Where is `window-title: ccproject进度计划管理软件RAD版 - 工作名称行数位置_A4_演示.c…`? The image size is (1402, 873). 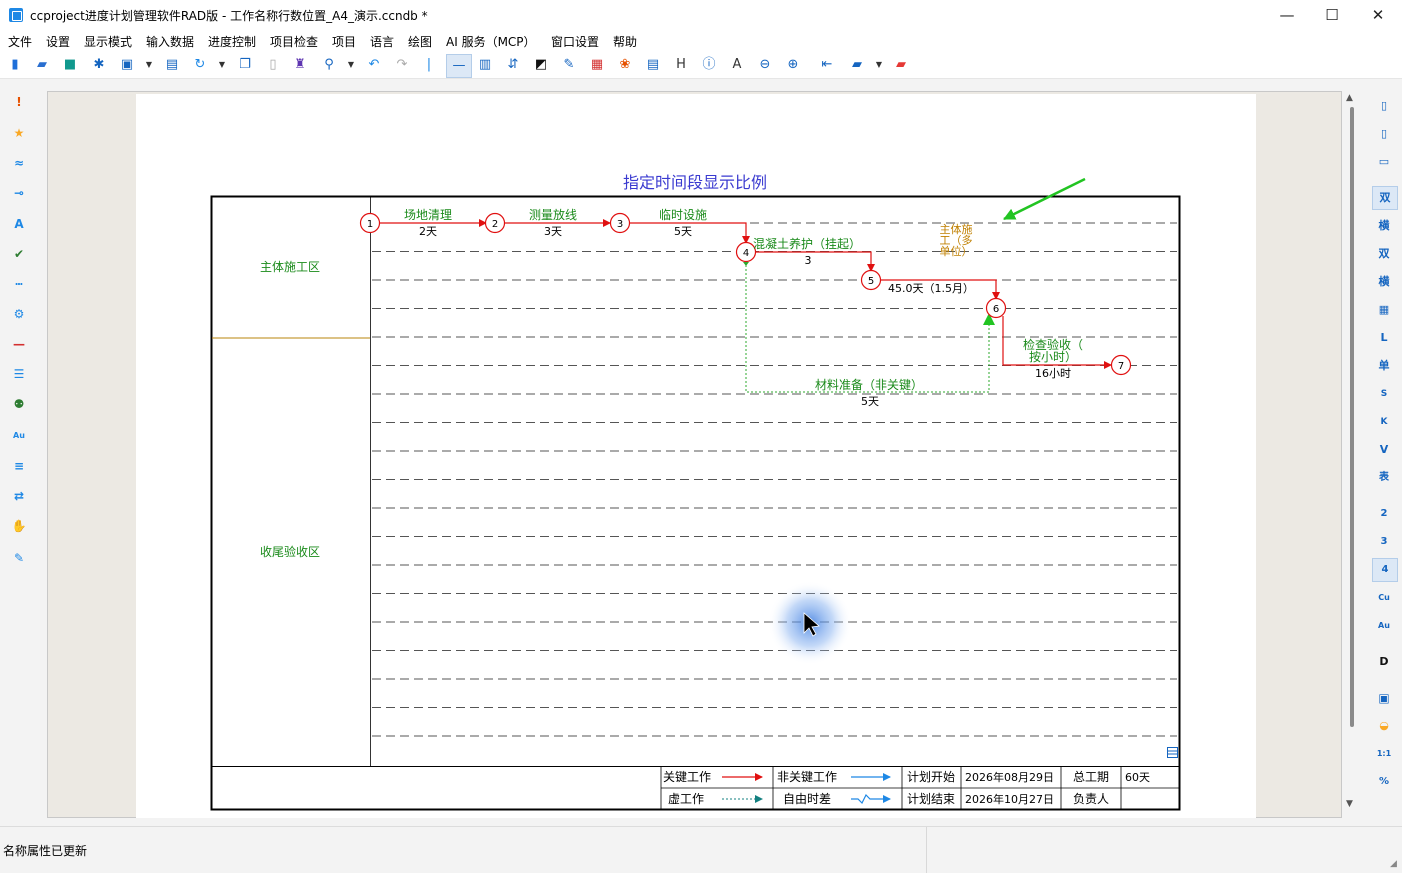
window-title: ccproject进度计划管理软件RAD版 - 工作名称行数位置_A4_演示.c… is located at coordinates (229, 16).